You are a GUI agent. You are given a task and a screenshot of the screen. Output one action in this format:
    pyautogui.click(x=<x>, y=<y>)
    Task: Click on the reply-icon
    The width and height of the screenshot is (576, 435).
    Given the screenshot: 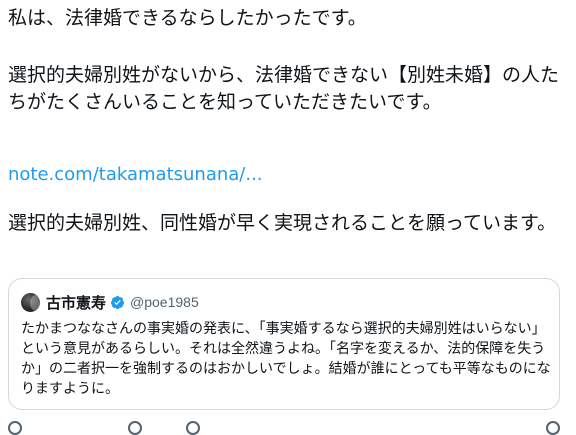 What is the action you would take?
    pyautogui.click(x=15, y=428)
    